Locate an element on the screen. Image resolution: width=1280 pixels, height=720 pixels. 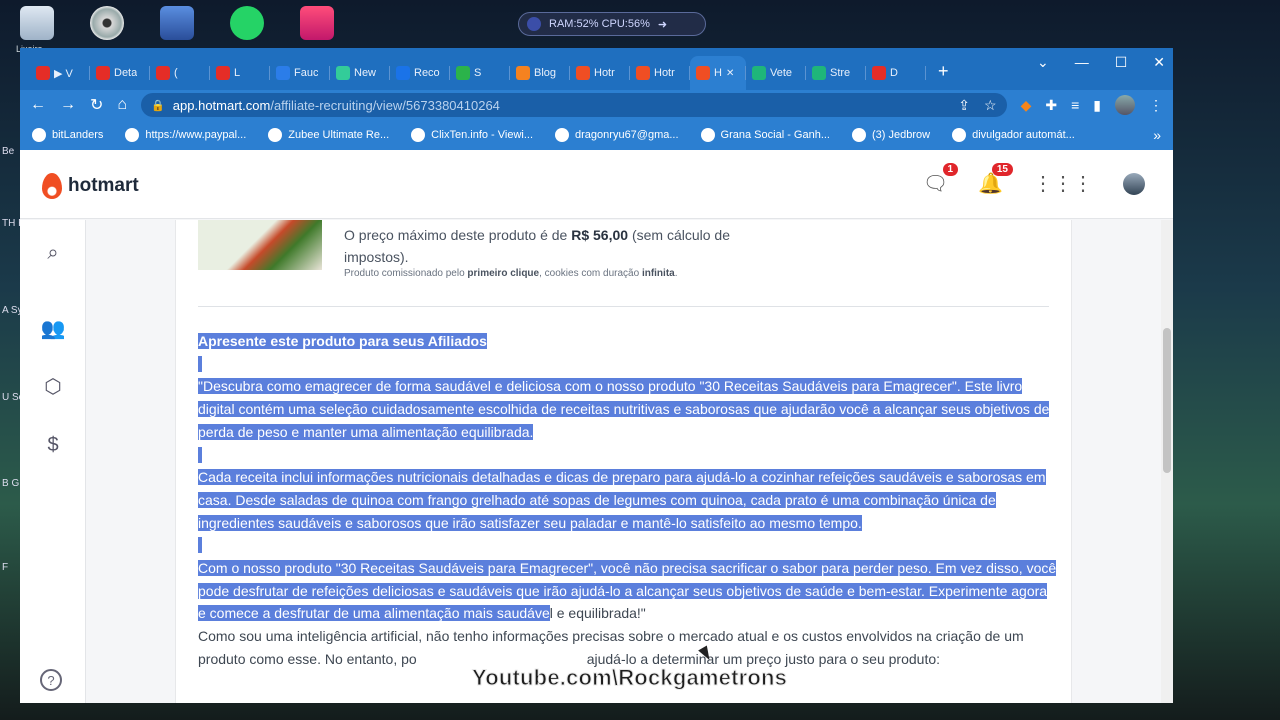
new-tab-button: + is located at coordinates (943, 75).